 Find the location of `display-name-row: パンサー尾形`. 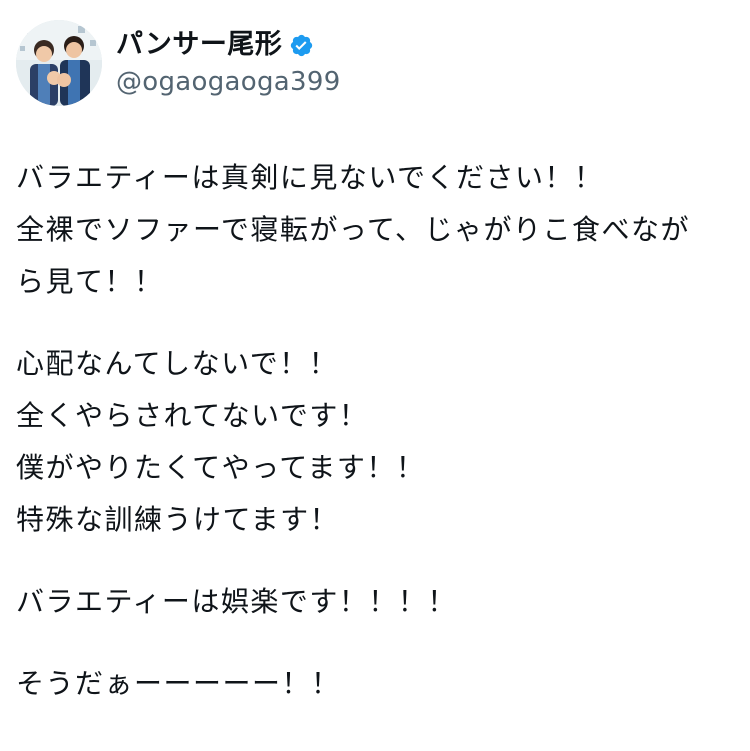

display-name-row: パンサー尾形 is located at coordinates (228, 45).